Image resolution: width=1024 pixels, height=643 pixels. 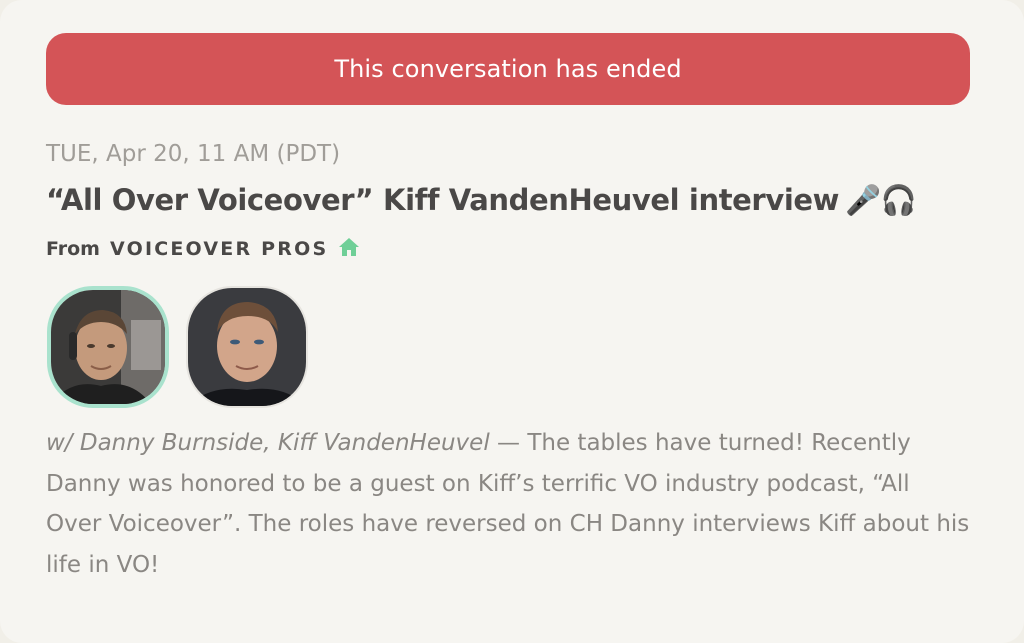 I want to click on home-icon, so click(x=349, y=247).